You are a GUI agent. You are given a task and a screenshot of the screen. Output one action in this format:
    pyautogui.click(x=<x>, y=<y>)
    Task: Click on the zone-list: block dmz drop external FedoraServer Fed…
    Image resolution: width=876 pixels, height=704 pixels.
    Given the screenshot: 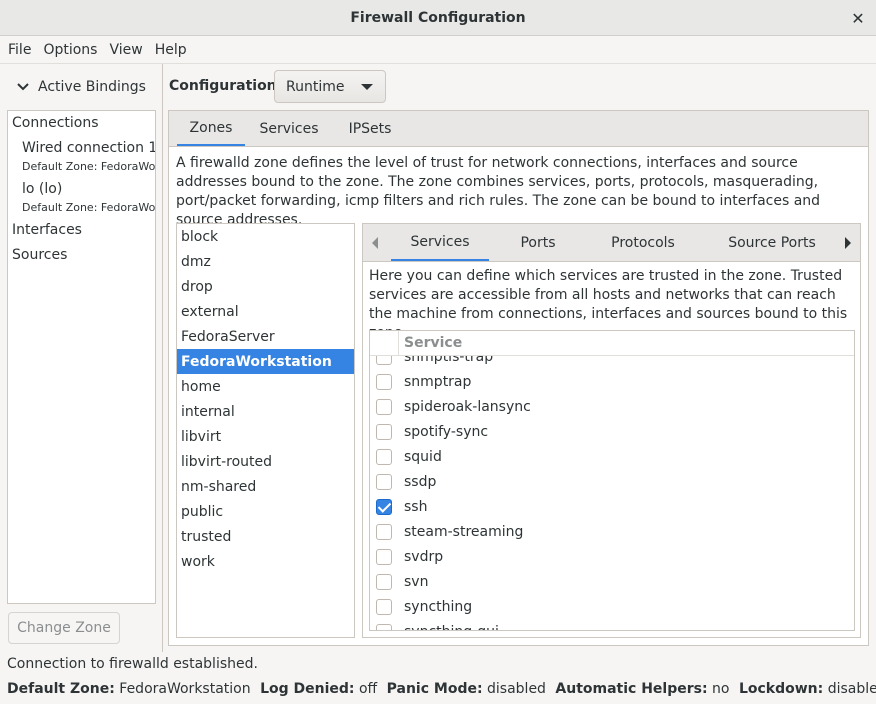 What is the action you would take?
    pyautogui.click(x=265, y=430)
    